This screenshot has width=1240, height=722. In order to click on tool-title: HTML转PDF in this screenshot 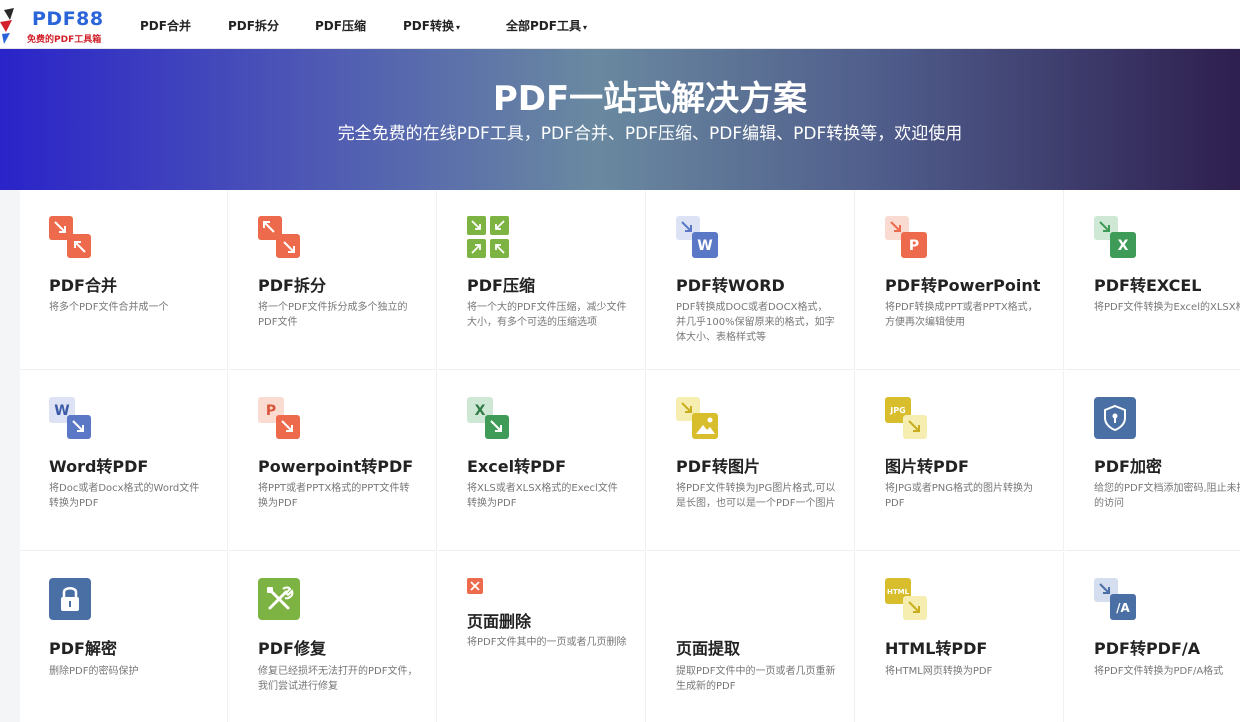, I will do `click(936, 648)`.